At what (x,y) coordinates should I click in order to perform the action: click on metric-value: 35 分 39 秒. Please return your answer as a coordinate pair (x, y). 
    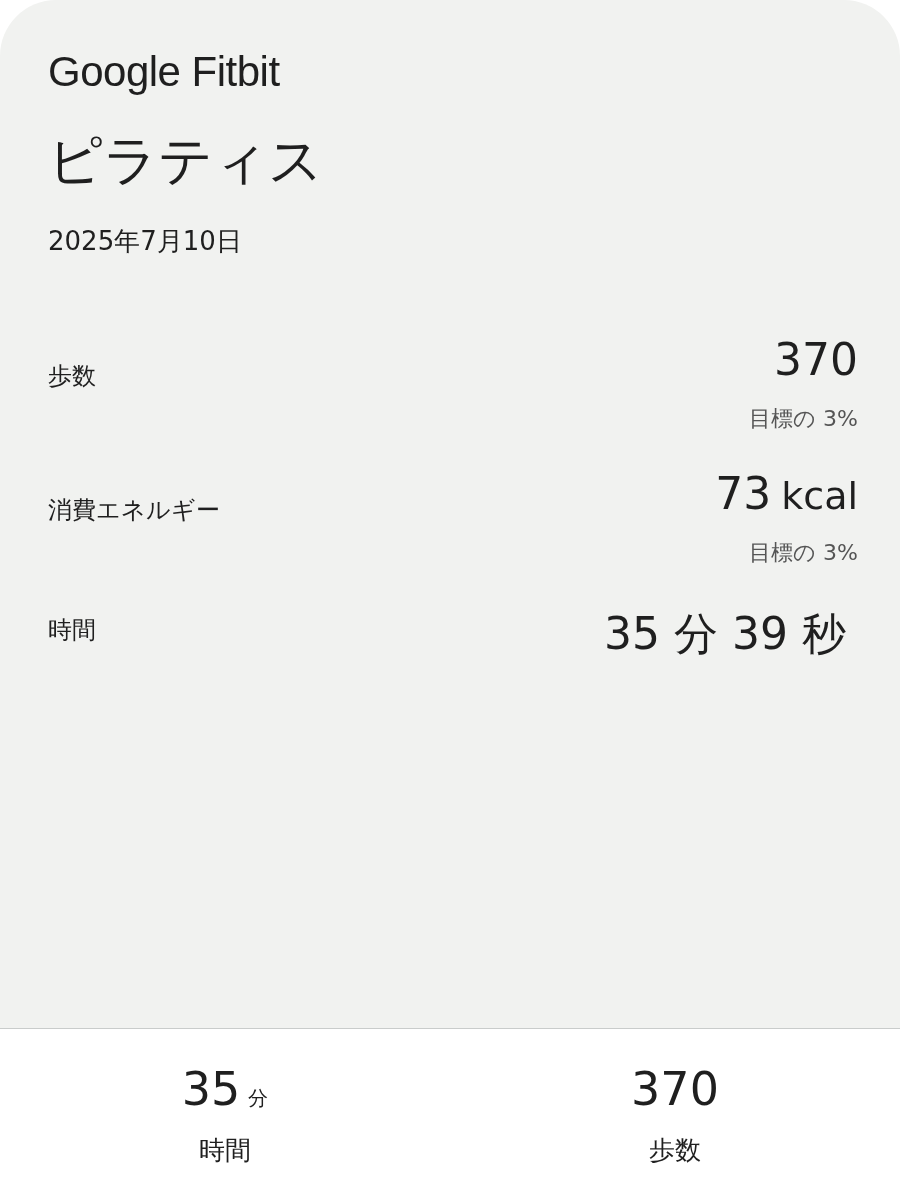
    Looking at the image, I should click on (725, 634).